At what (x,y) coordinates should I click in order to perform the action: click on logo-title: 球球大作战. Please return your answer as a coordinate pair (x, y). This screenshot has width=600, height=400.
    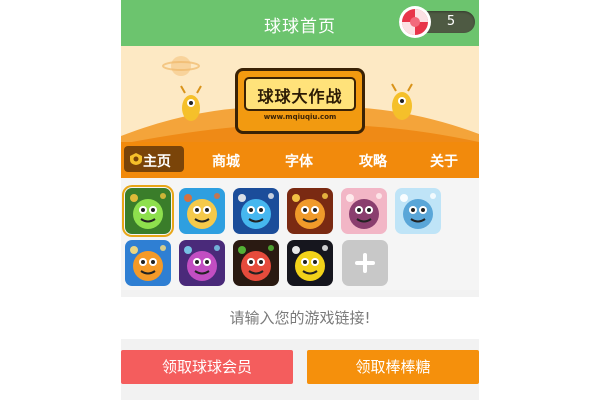
    Looking at the image, I should click on (300, 96).